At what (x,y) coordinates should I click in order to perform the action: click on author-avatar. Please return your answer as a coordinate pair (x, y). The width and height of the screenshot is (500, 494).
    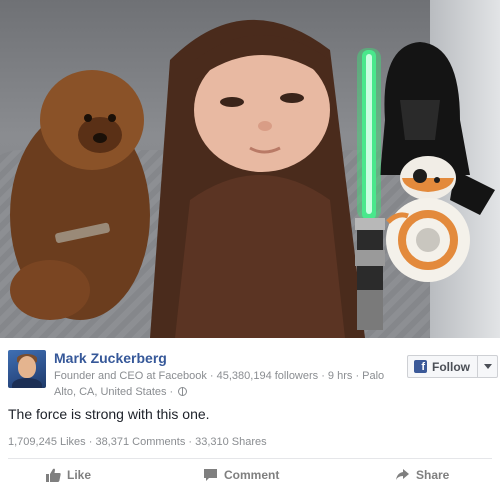
    Looking at the image, I should click on (27, 369).